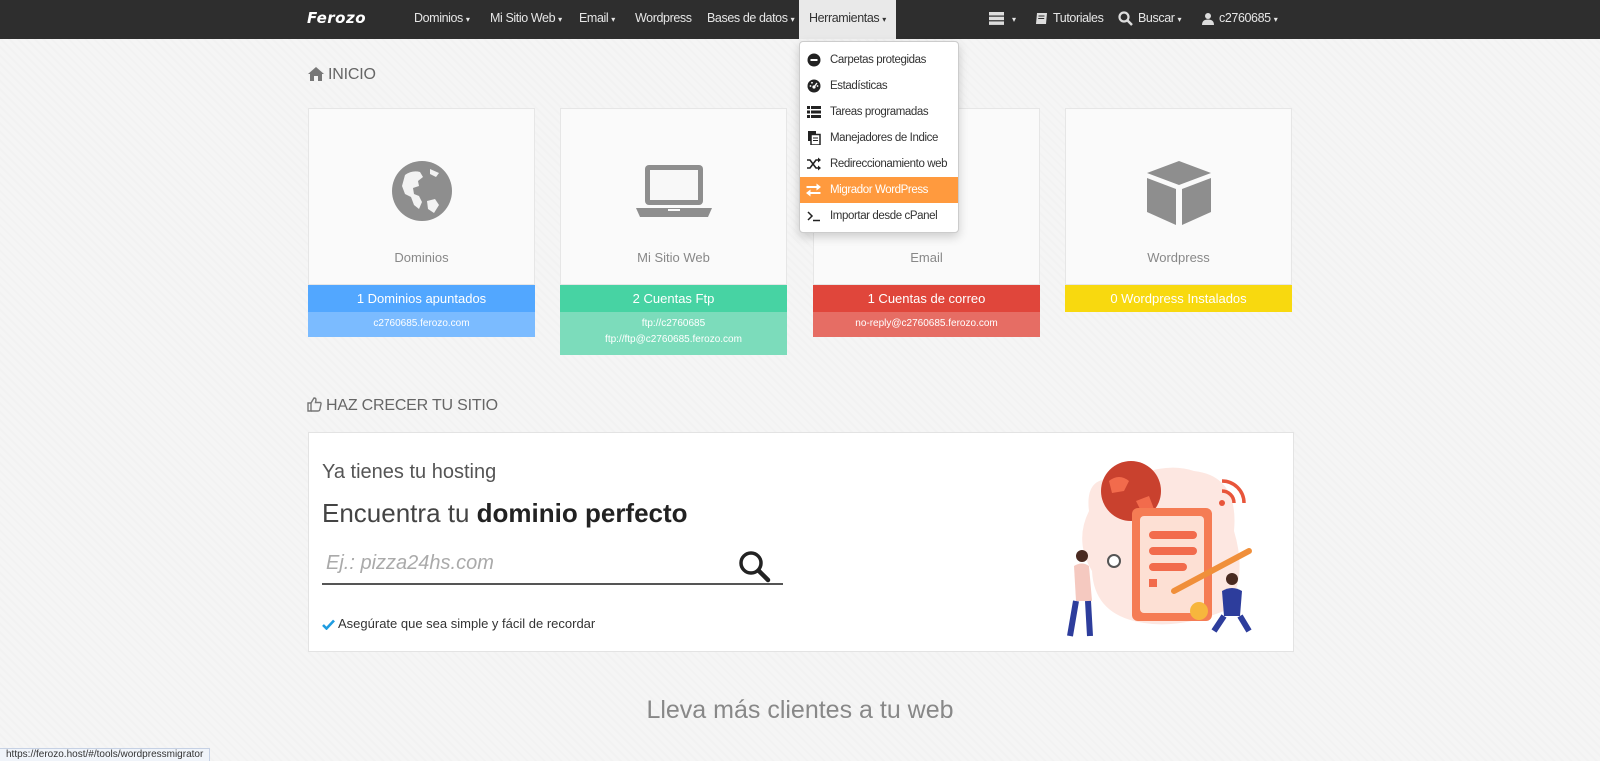  I want to click on card-dominios: Dominios, so click(421, 196).